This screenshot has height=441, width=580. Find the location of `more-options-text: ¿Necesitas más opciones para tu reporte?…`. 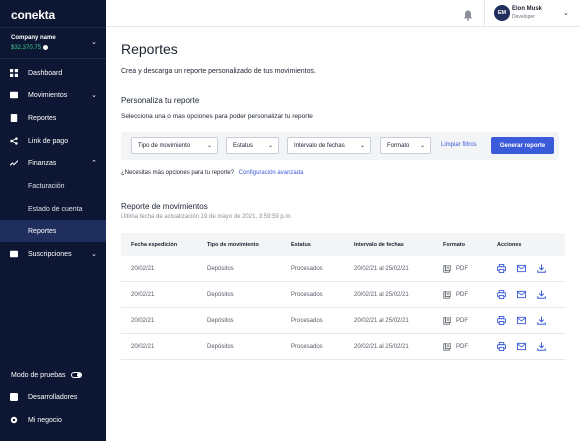

more-options-text: ¿Necesitas más opciones para tu reporte?… is located at coordinates (212, 173).